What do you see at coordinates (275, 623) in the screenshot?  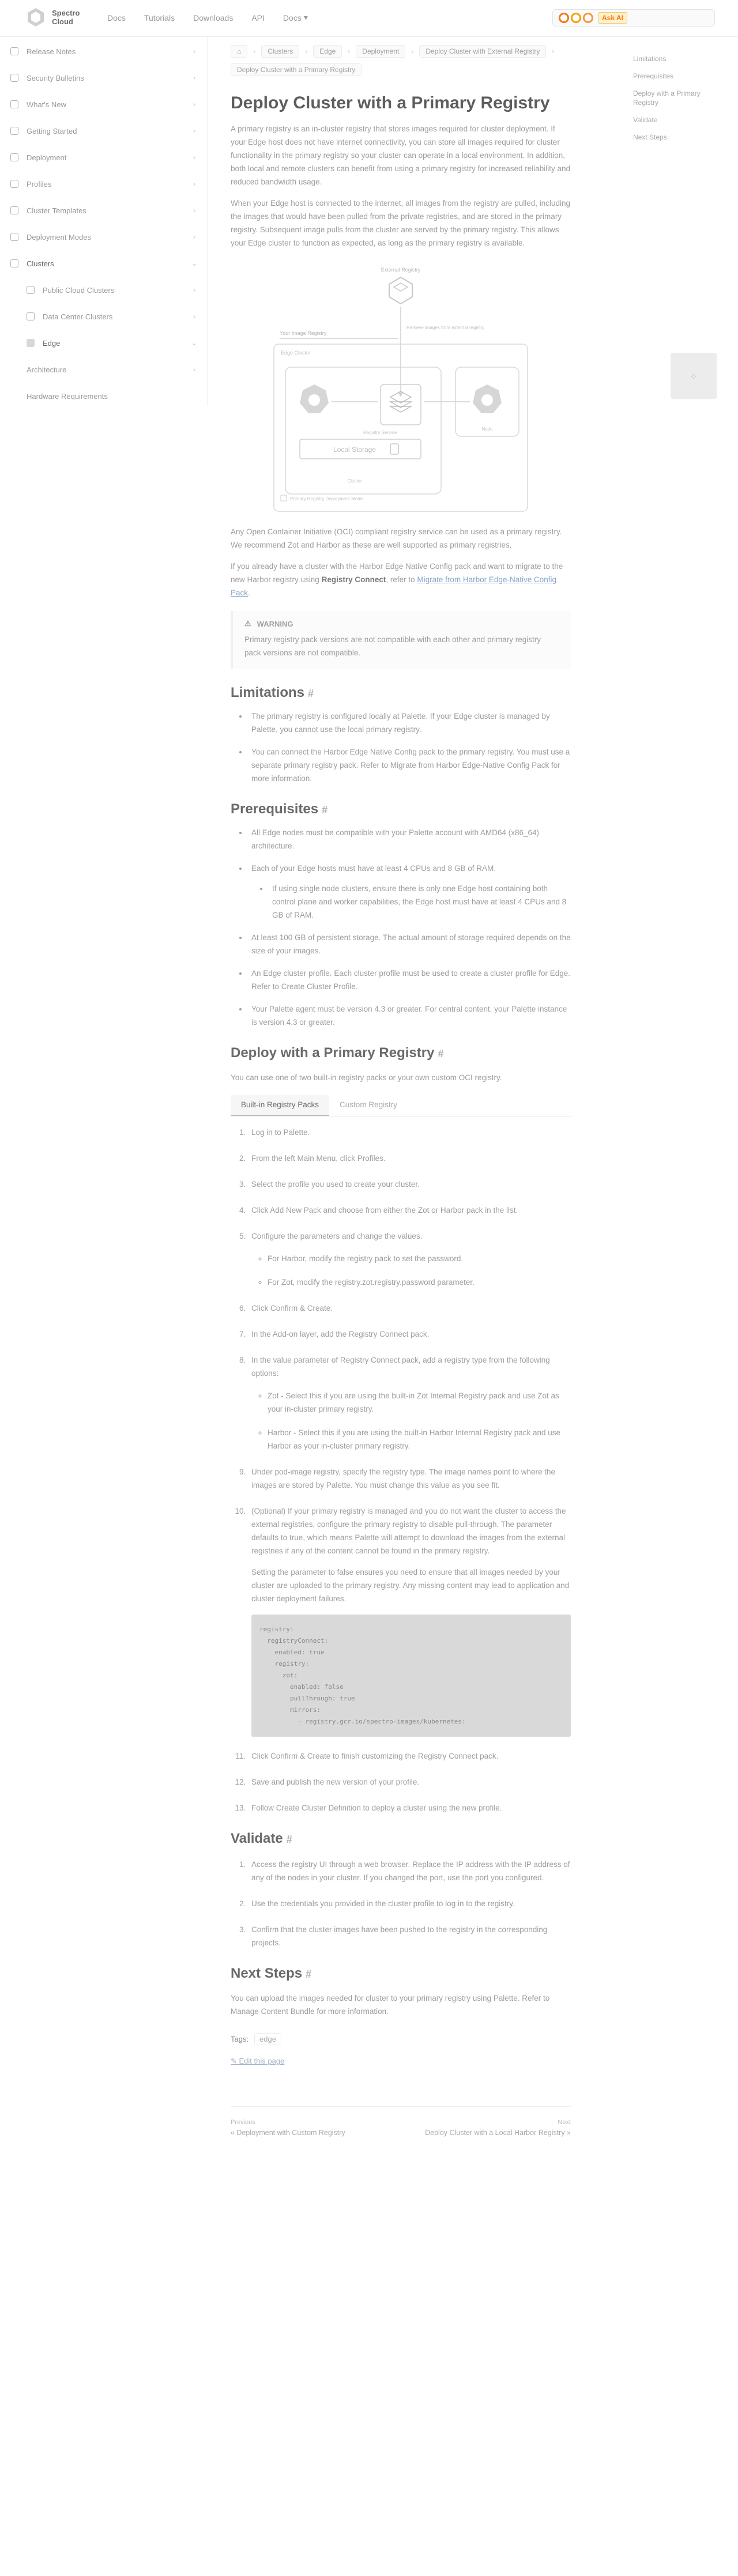 I see `warning-title-text: WARNING` at bounding box center [275, 623].